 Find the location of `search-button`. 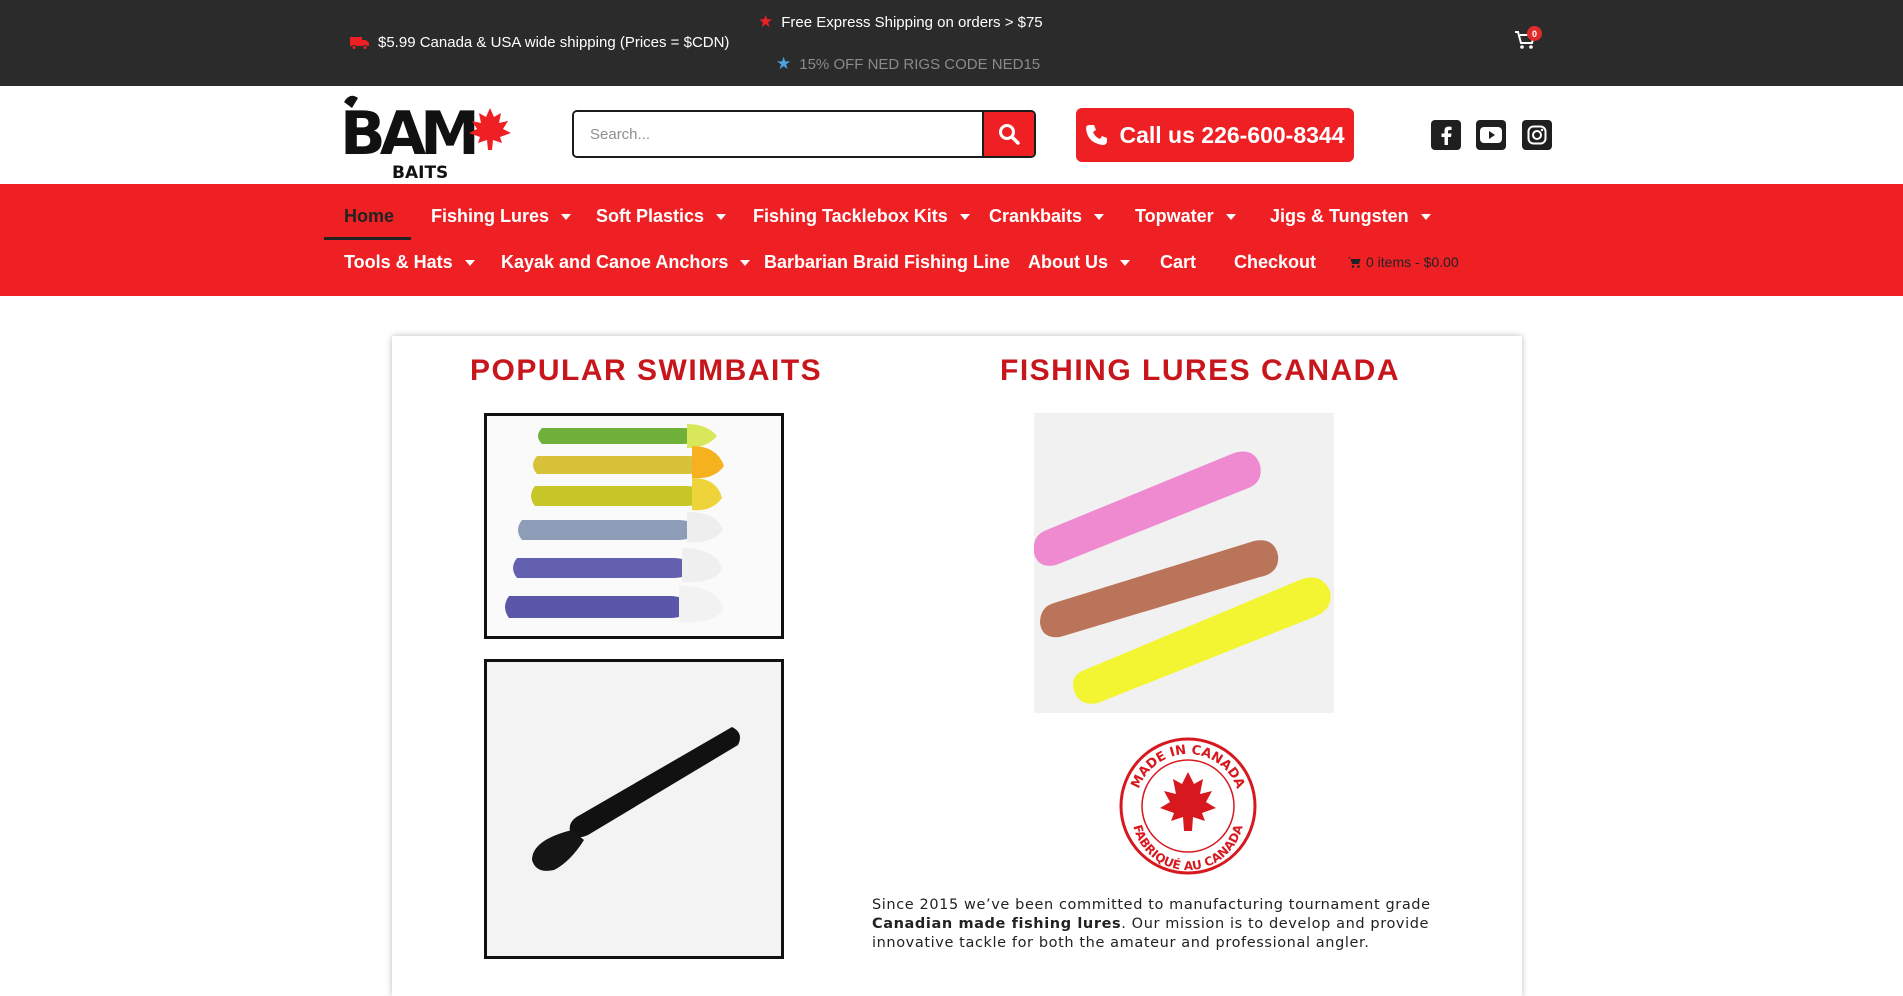

search-button is located at coordinates (1008, 134).